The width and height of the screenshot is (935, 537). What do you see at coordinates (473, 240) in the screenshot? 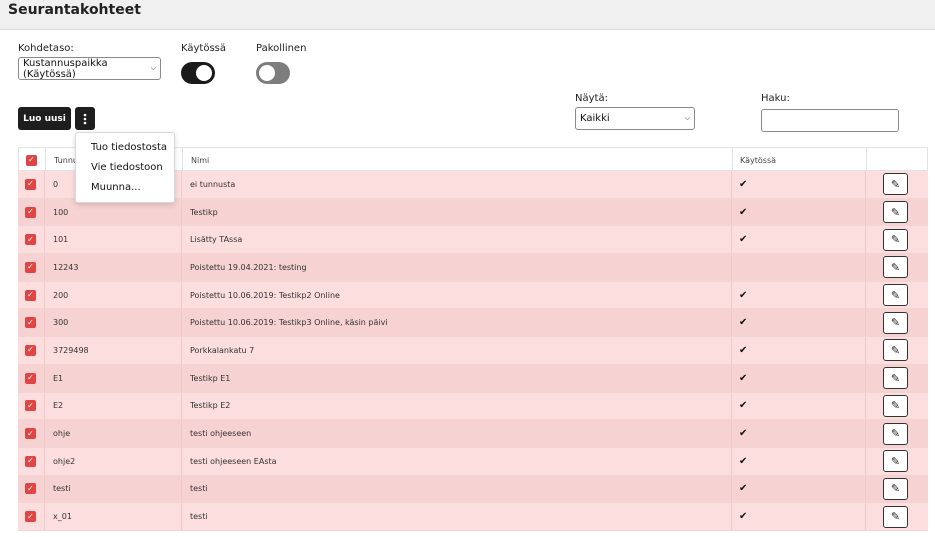
I see `table-row: ✓ 101 Lisätty TAssa ✔ ✎` at bounding box center [473, 240].